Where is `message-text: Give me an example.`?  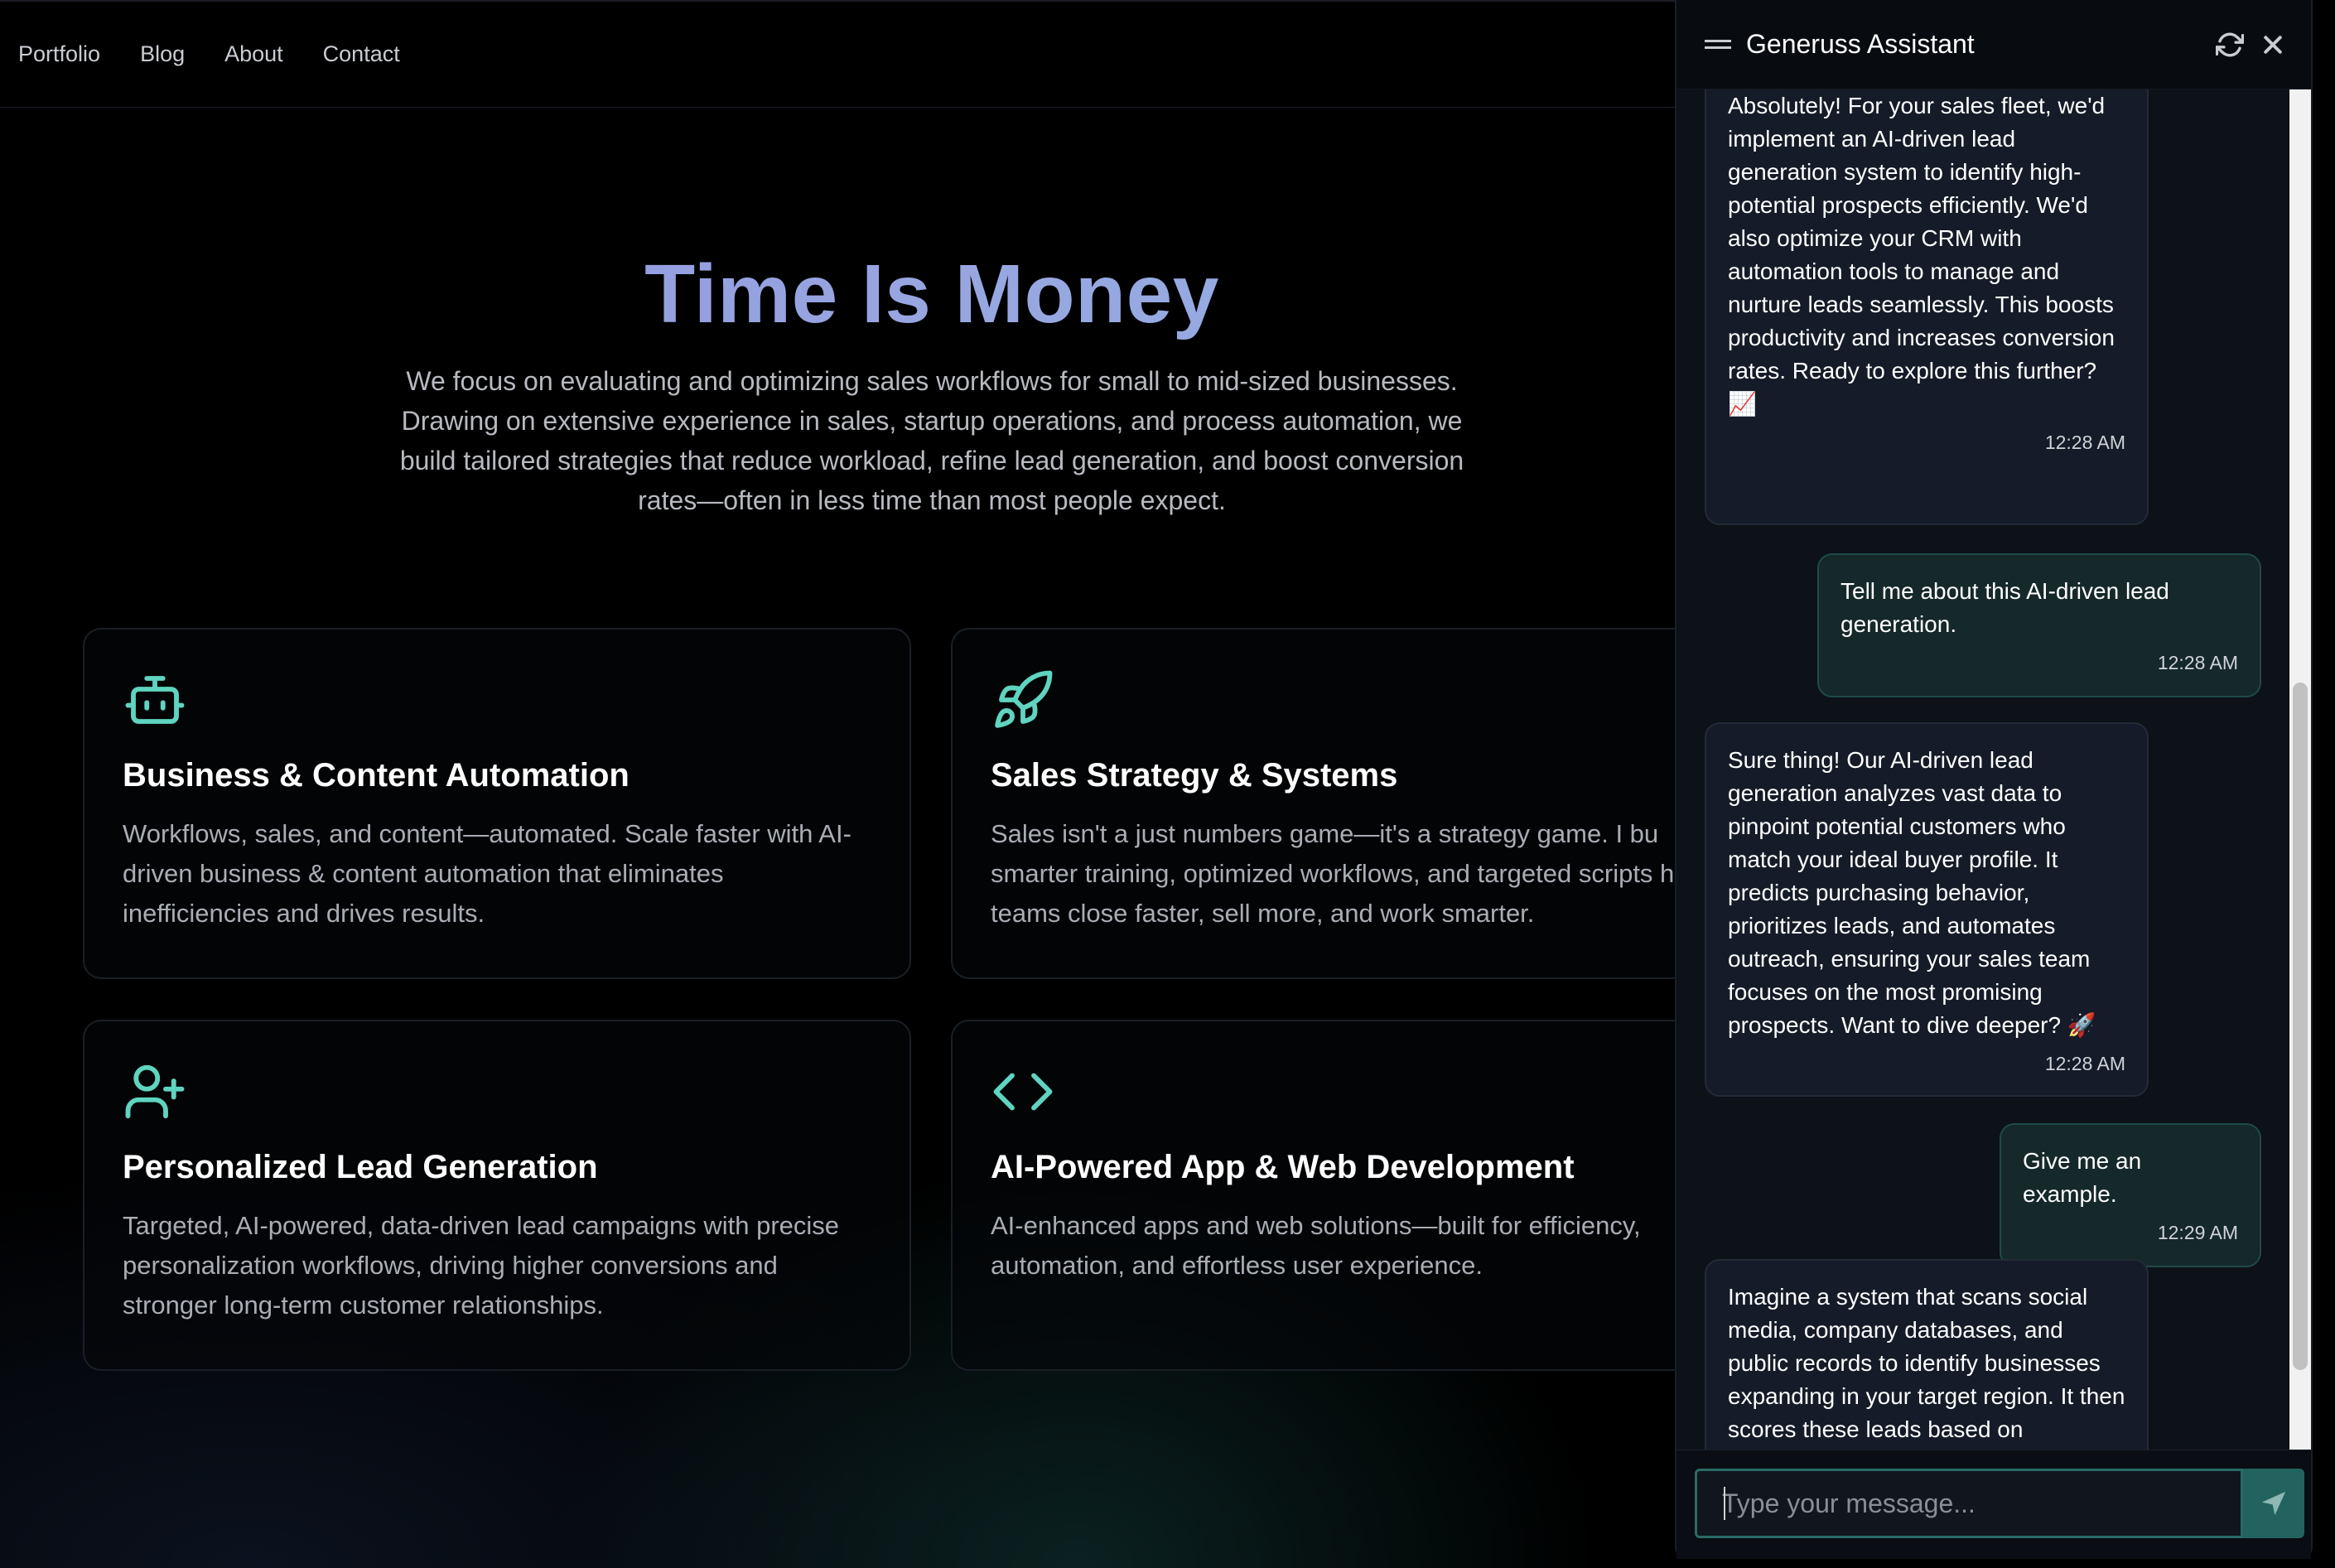
message-text: Give me an example. is located at coordinates (2082, 1177).